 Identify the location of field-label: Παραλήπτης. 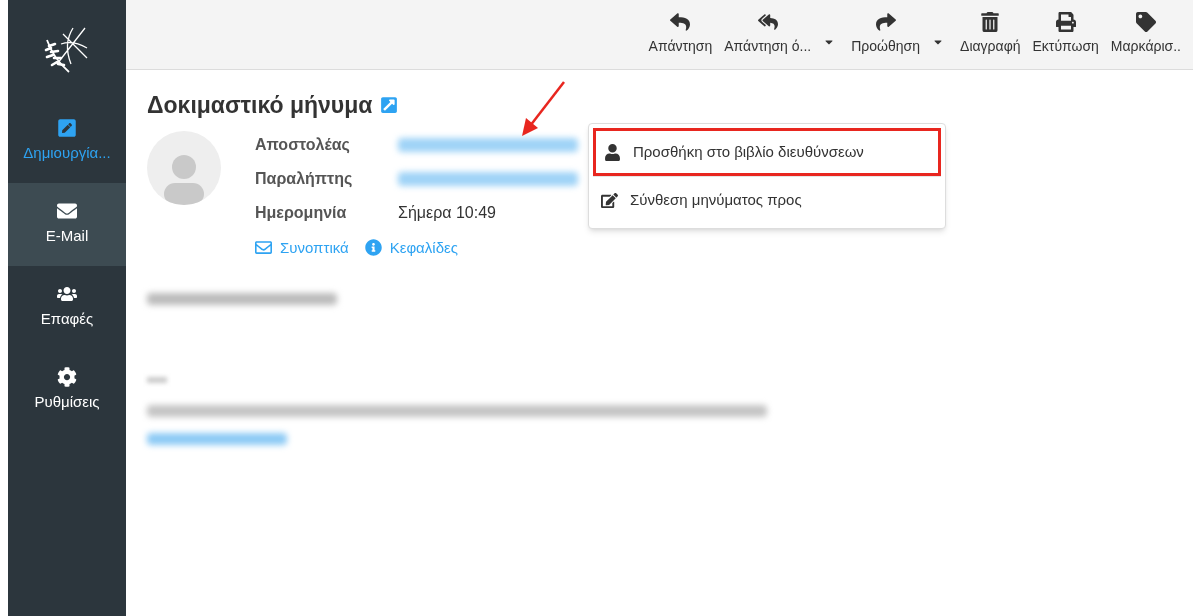
(304, 178).